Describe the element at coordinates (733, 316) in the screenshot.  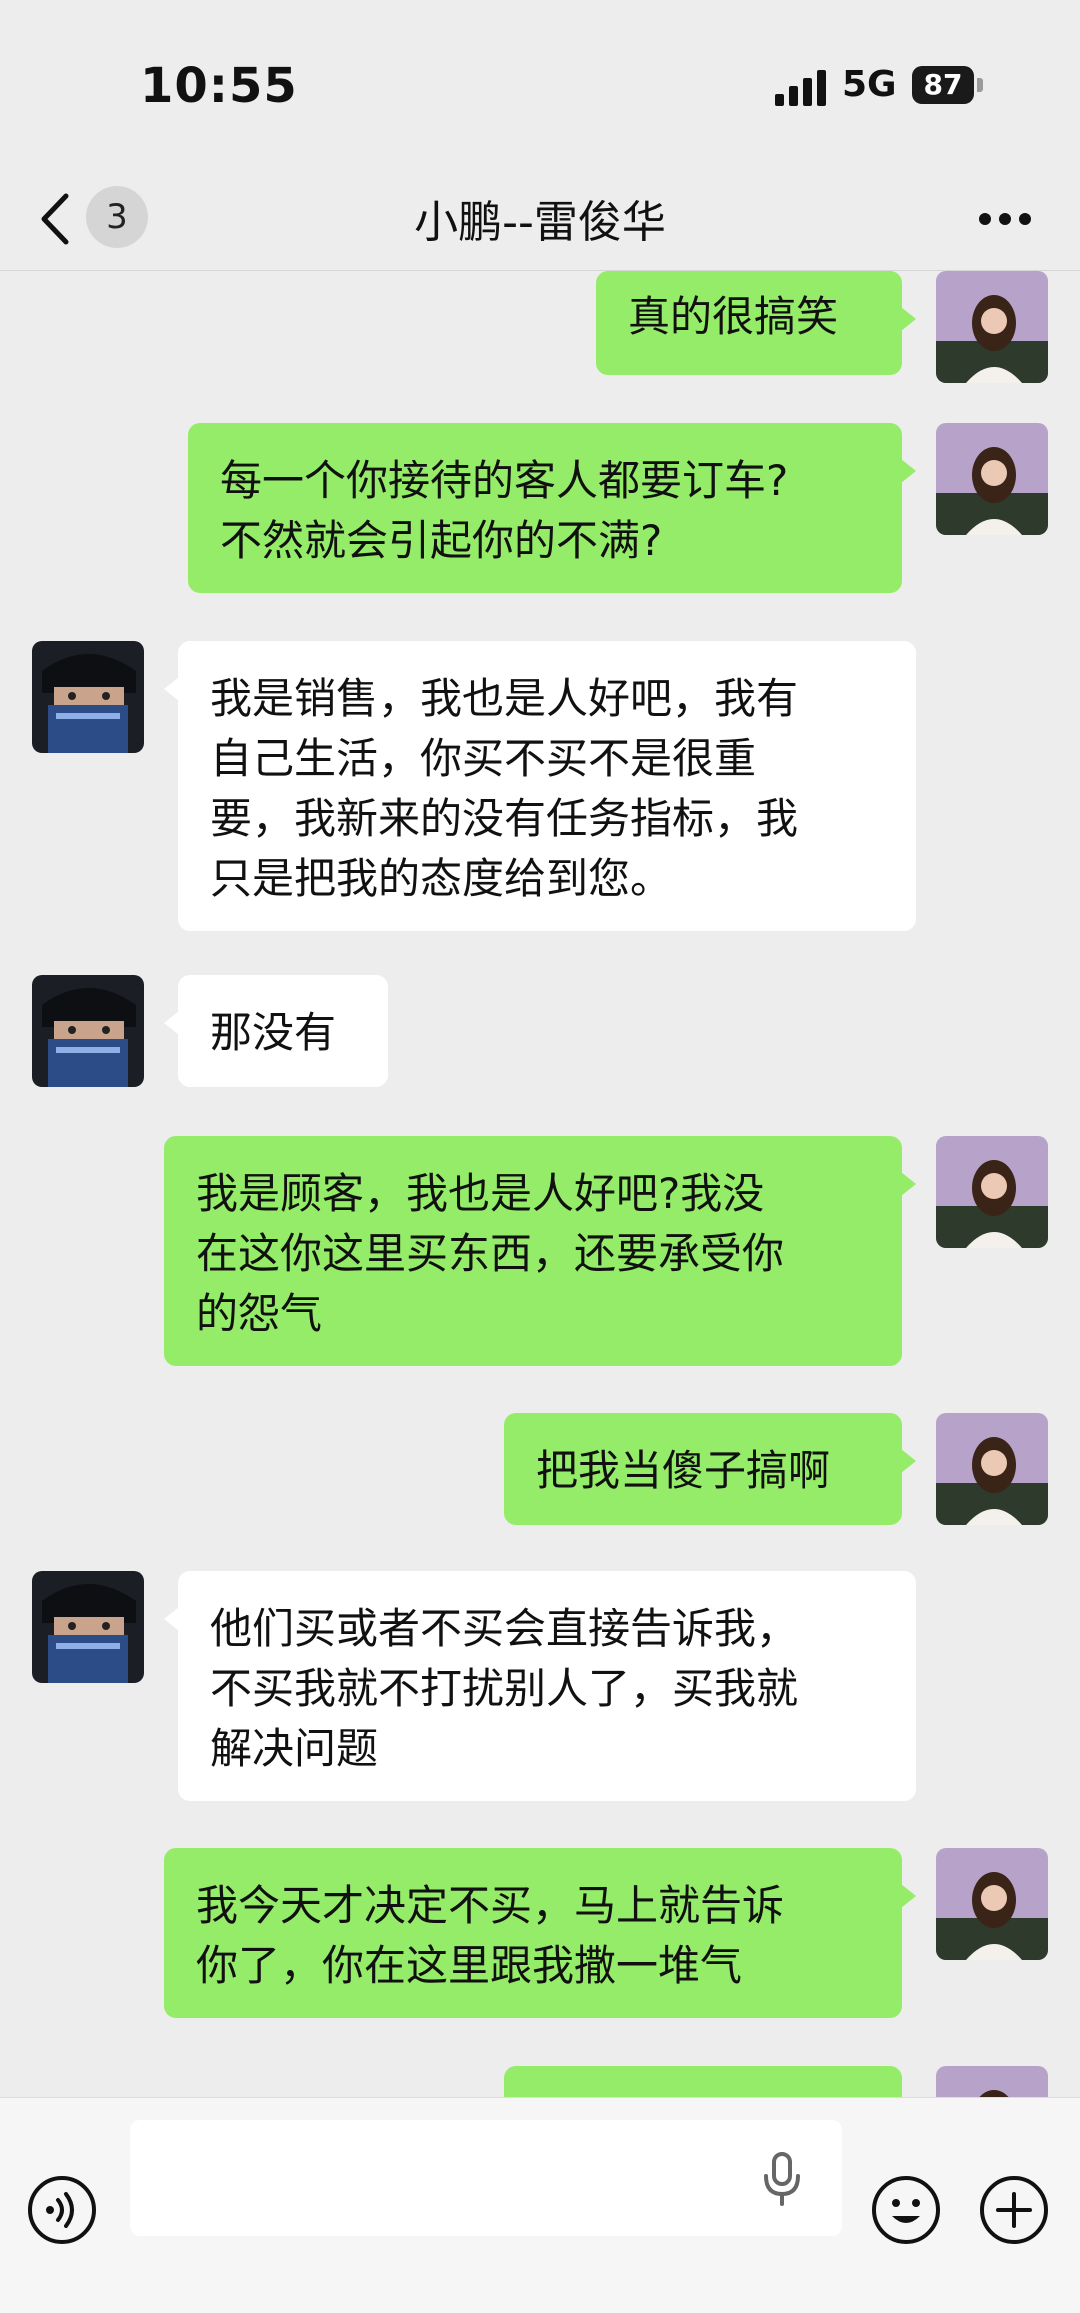
I see `message-text: 真的很搞笑` at that location.